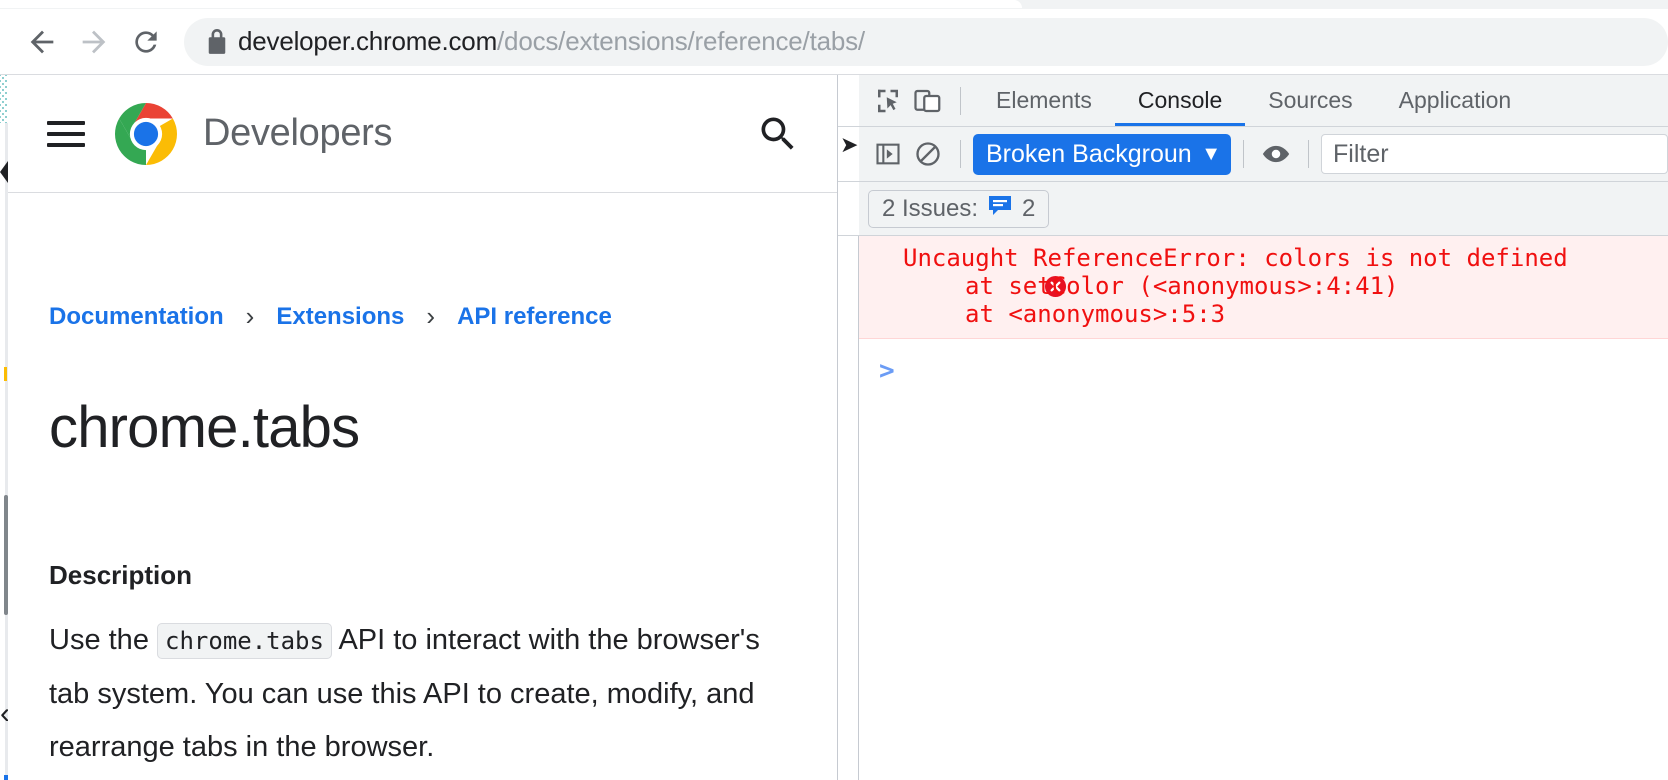 This screenshot has height=780, width=1668. What do you see at coordinates (5, 374) in the screenshot?
I see `rail-marker-warning` at bounding box center [5, 374].